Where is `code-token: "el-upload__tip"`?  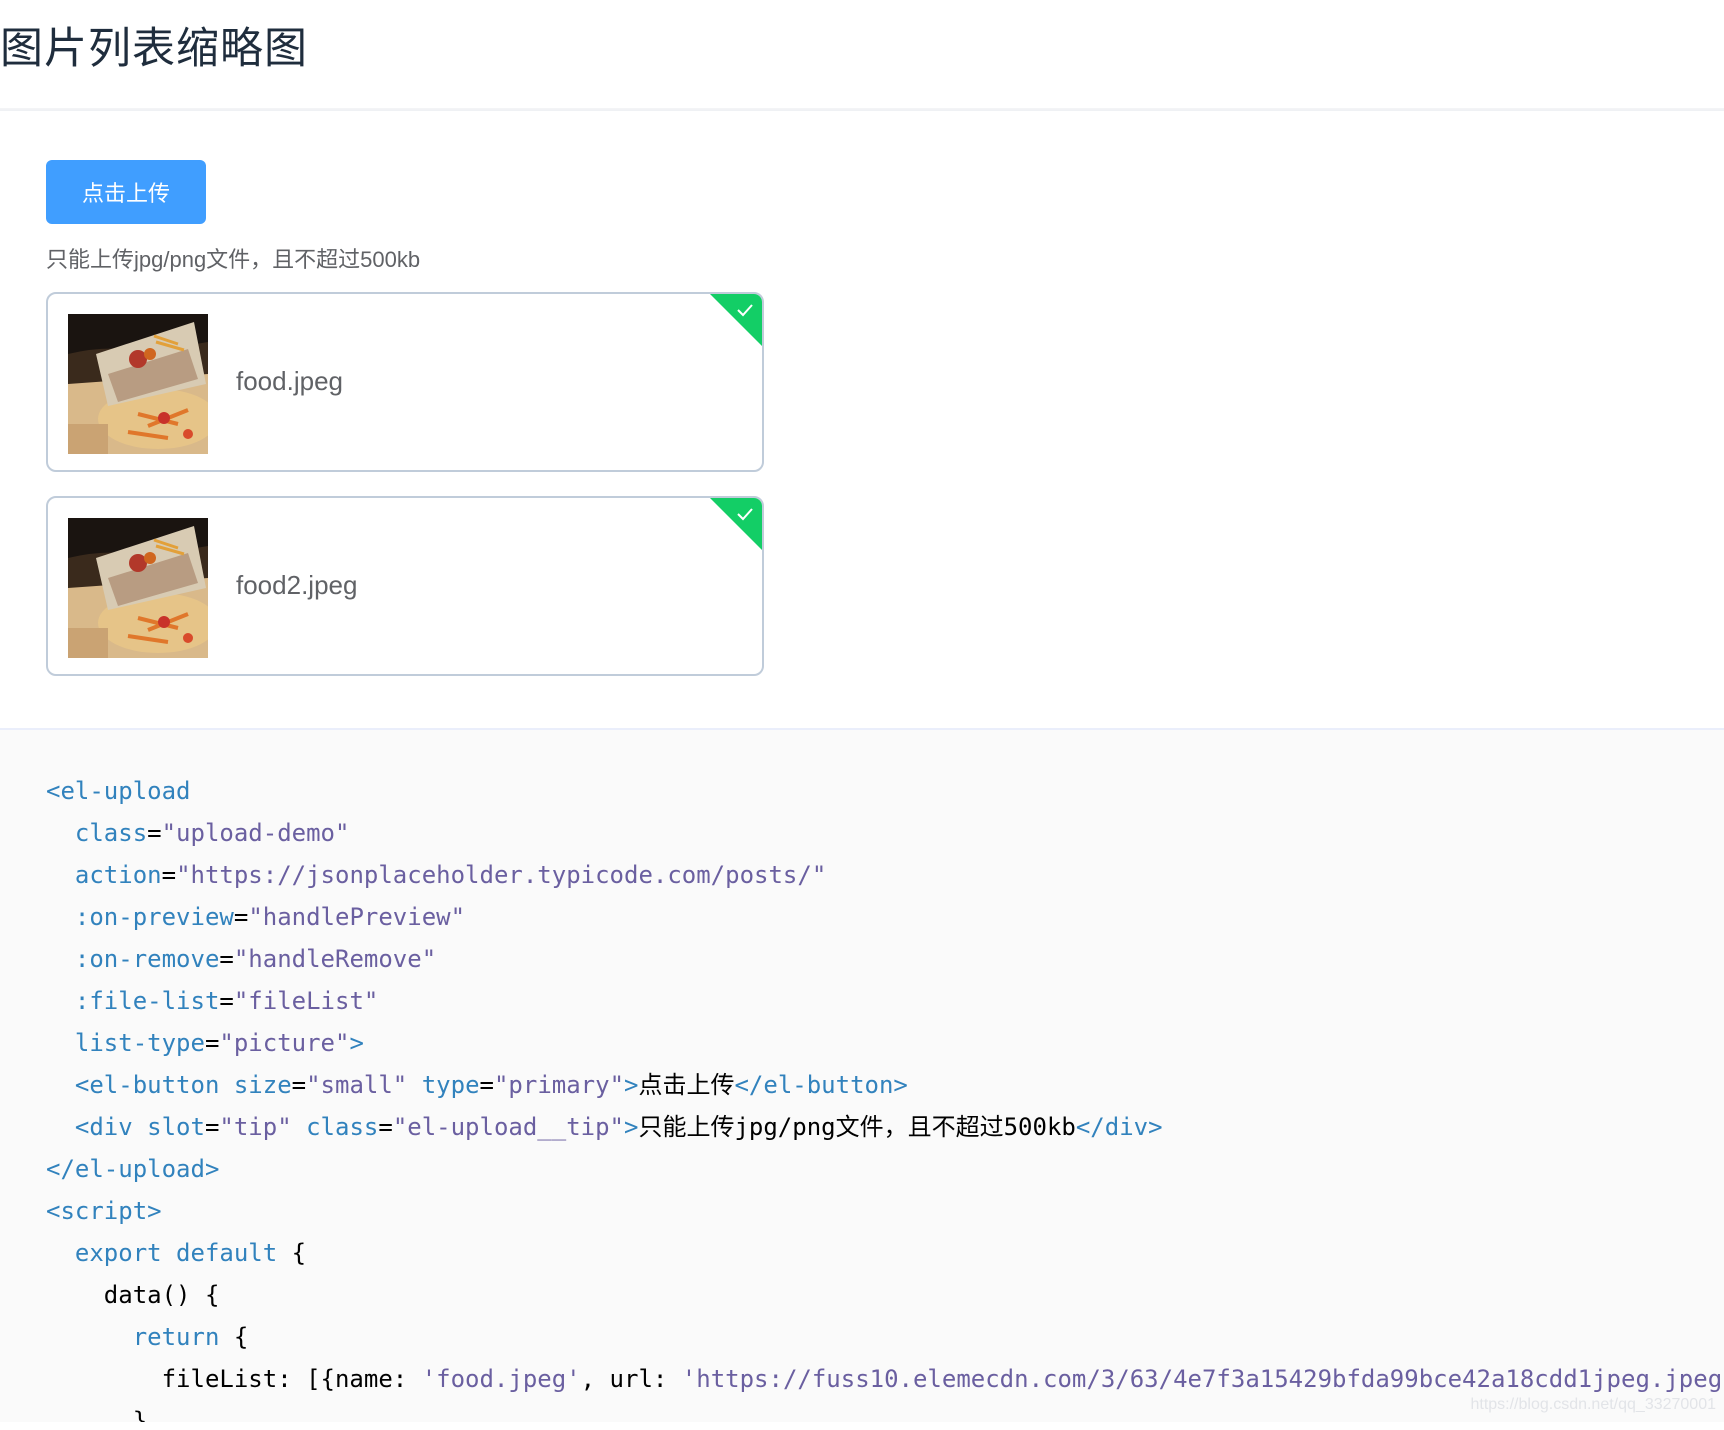
code-token: "el-upload__tip" is located at coordinates (508, 1127).